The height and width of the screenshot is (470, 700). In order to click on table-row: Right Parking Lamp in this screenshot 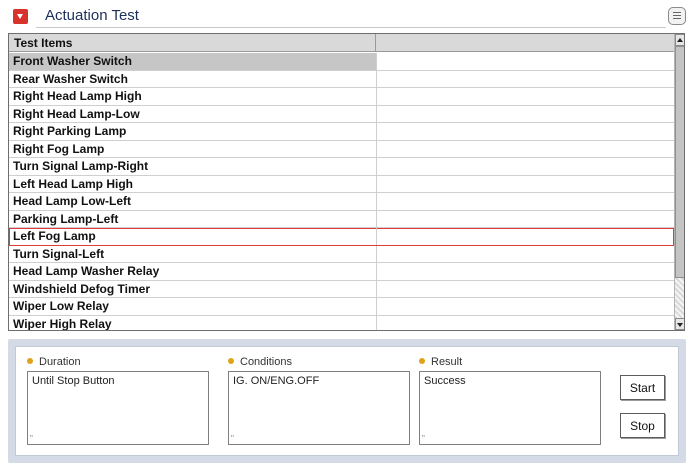, I will do `click(341, 132)`.